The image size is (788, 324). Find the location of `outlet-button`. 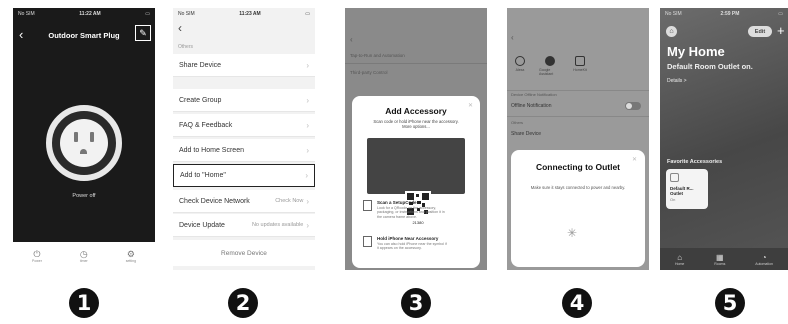

outlet-button is located at coordinates (84, 143).